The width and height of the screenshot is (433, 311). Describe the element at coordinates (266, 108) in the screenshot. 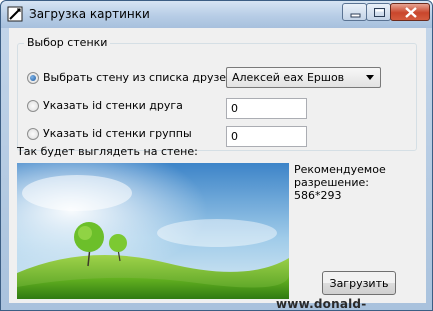

I see `friend-id-field: 0` at that location.